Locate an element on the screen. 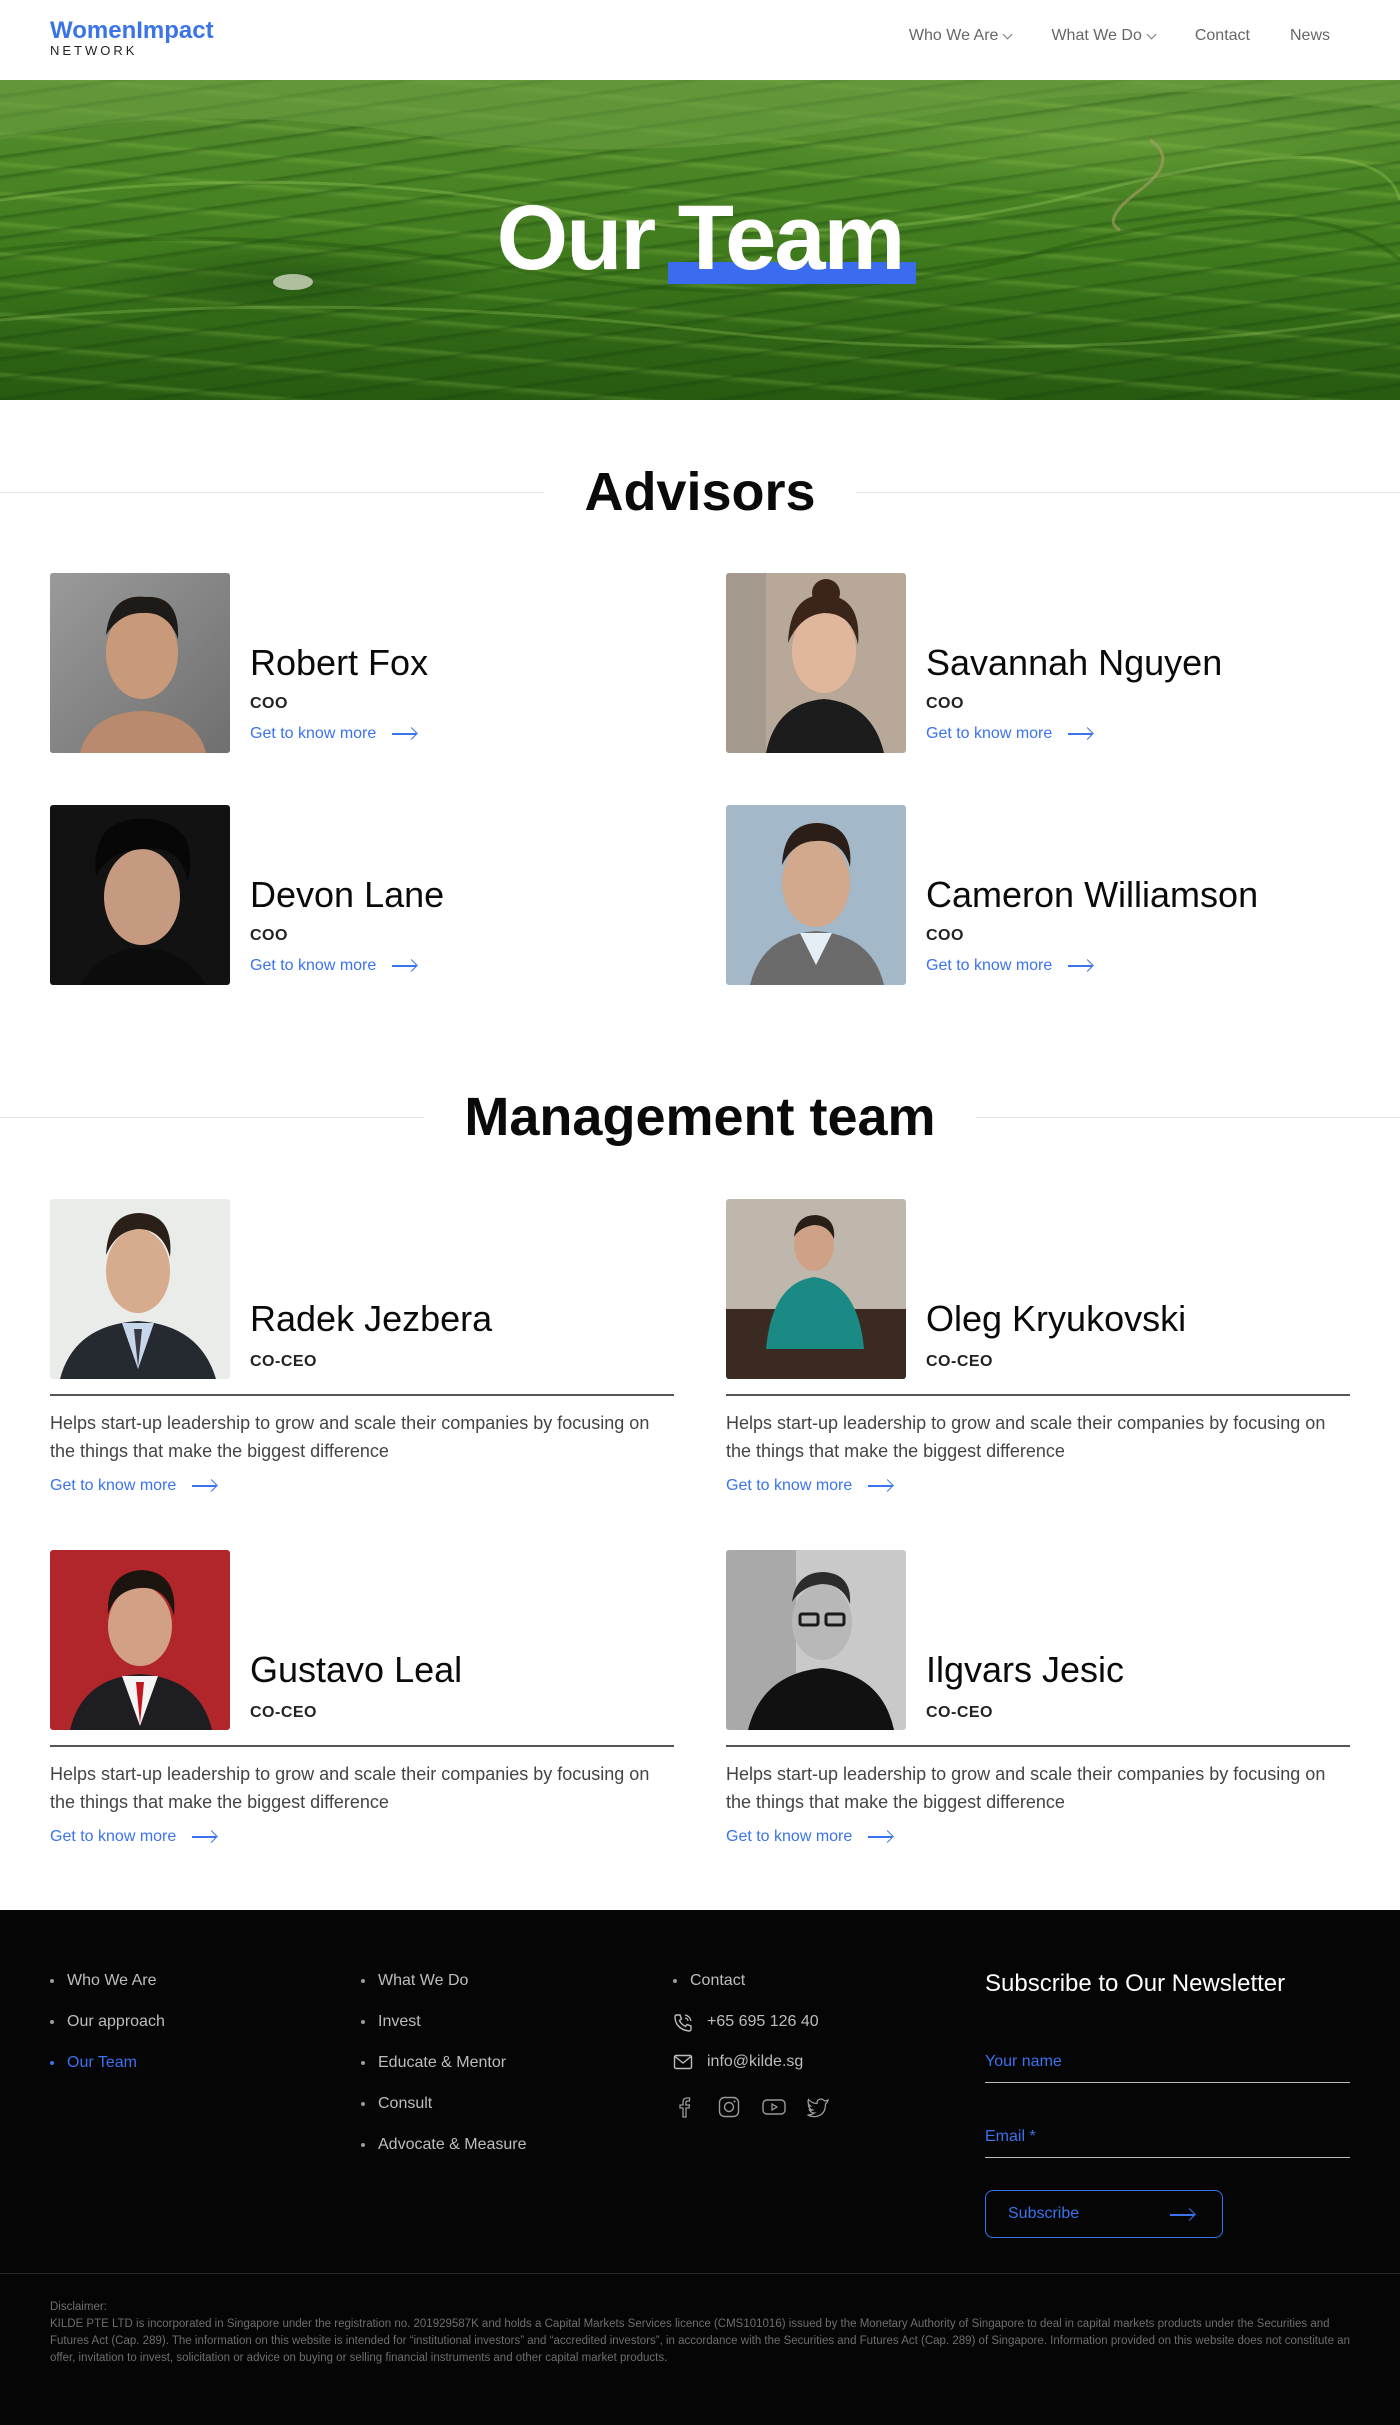  advisors-heading: Advisors is located at coordinates (700, 492).